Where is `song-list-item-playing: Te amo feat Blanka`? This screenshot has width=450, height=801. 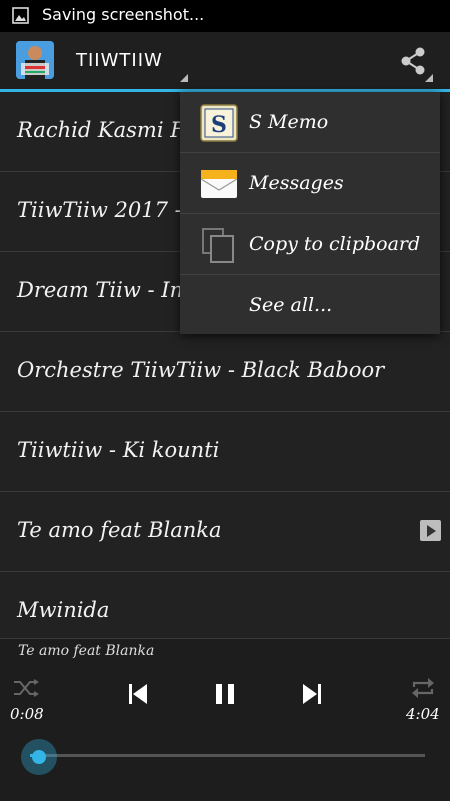
song-list-item-playing: Te amo feat Blanka is located at coordinates (225, 532).